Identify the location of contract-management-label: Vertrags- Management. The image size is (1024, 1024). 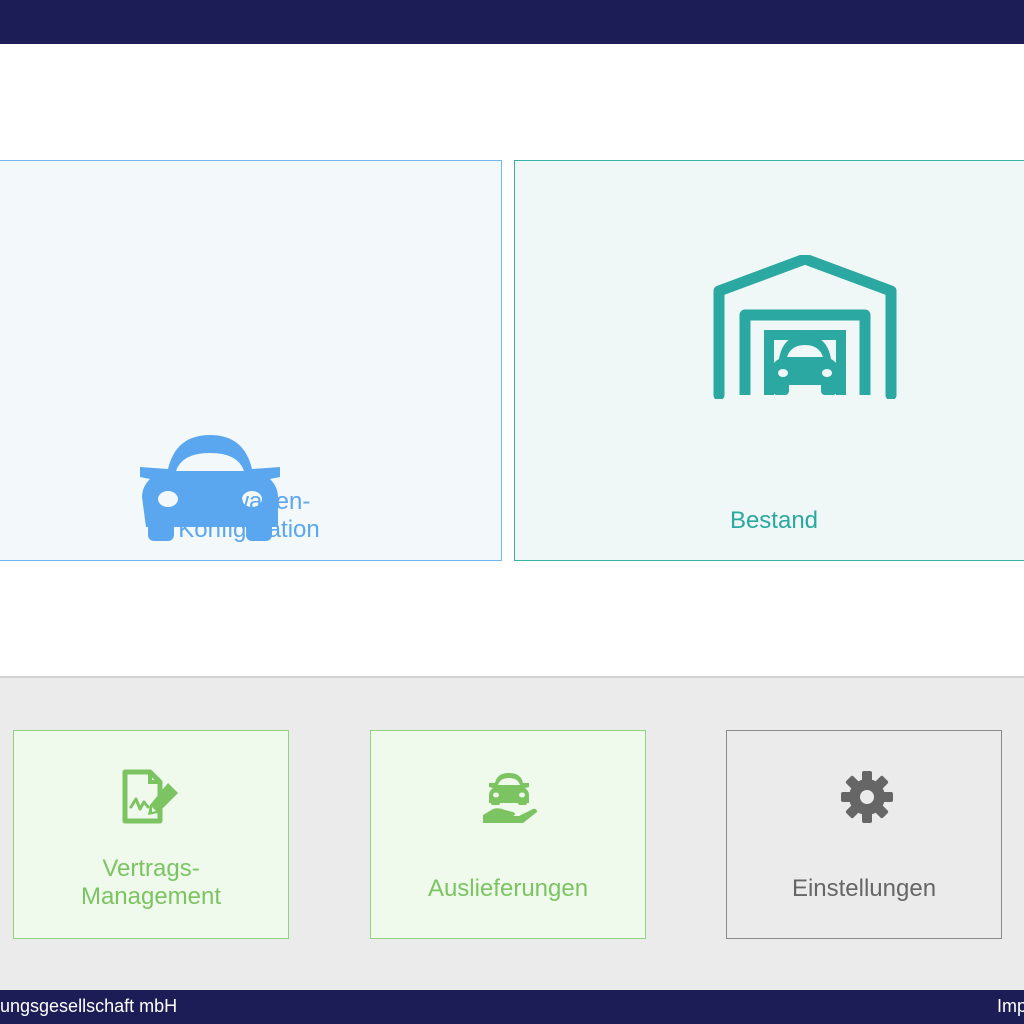
(151, 882).